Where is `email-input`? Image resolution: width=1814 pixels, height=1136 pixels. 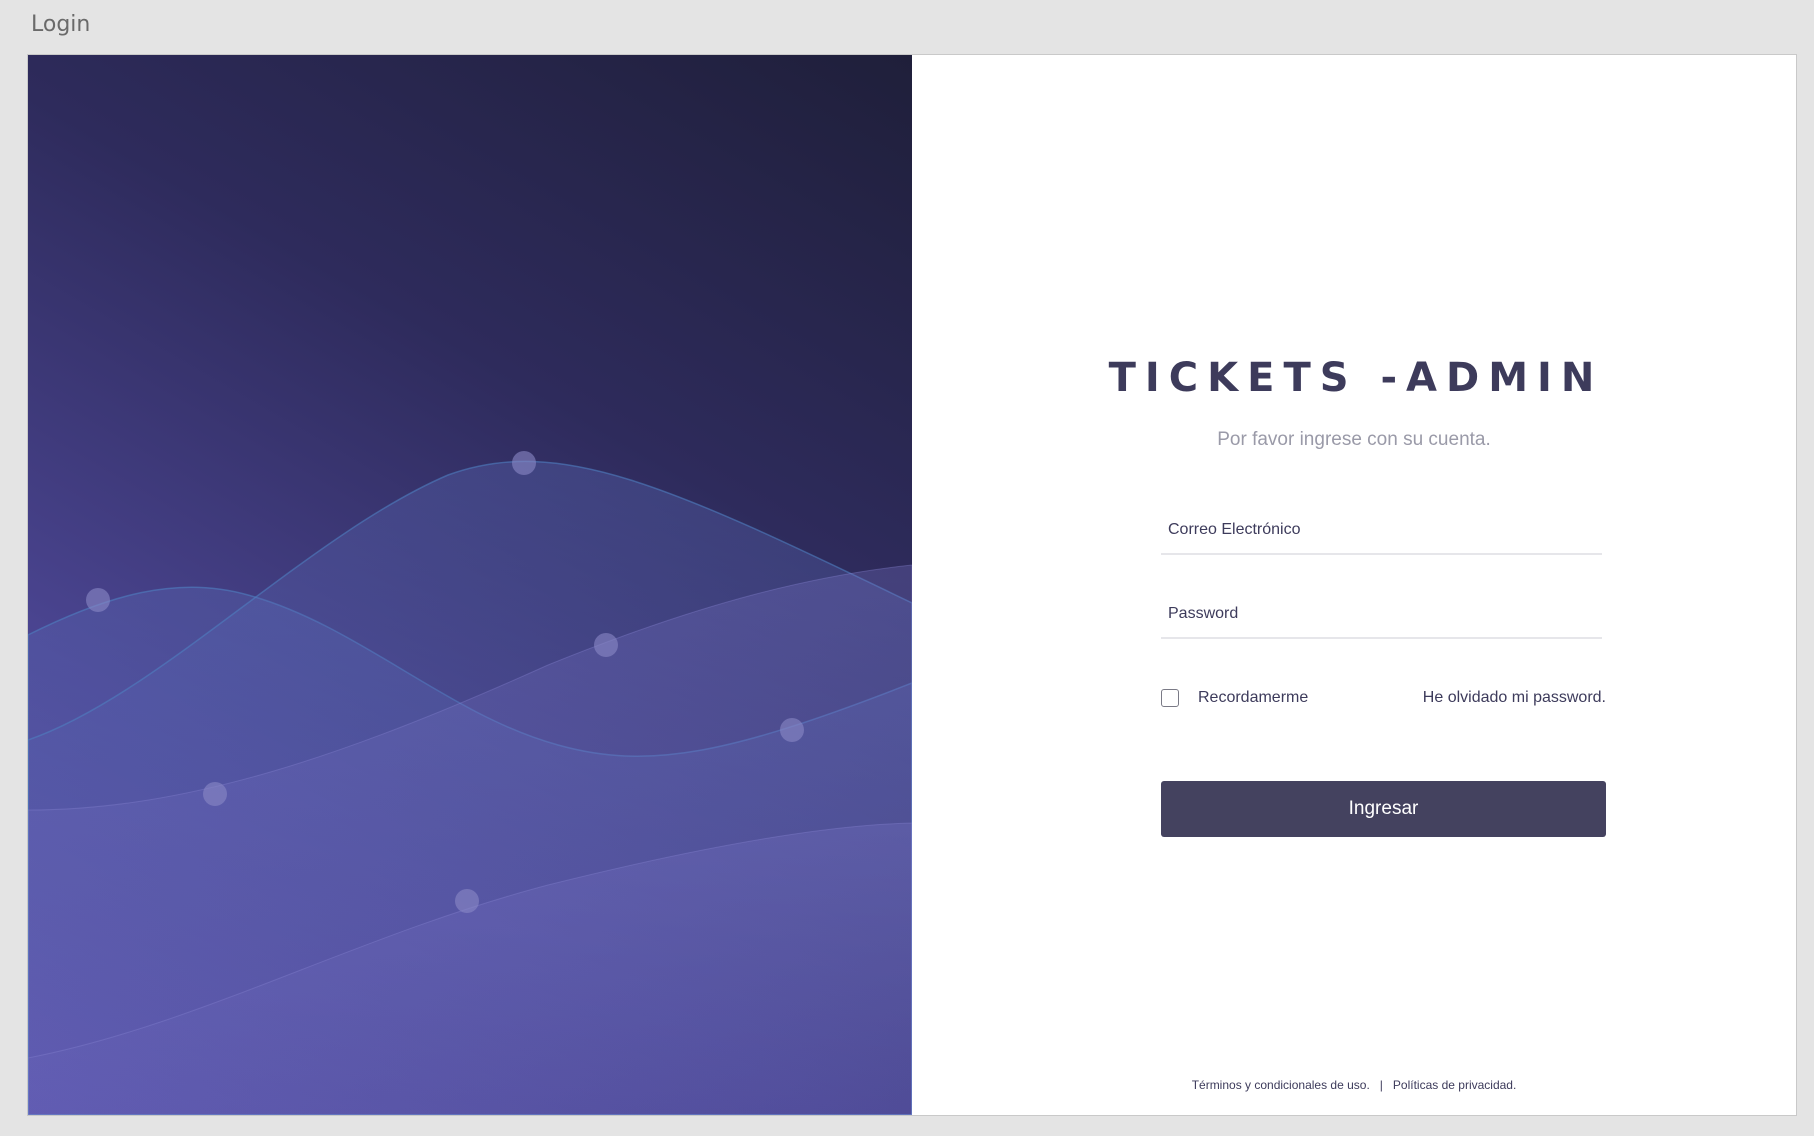
email-input is located at coordinates (1381, 531).